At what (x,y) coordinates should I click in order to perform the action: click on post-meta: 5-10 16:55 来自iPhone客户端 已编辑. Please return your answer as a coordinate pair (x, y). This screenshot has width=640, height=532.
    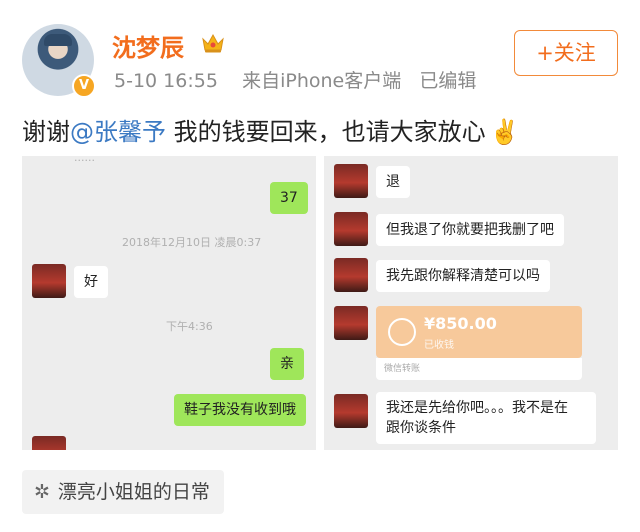
    Looking at the image, I should click on (295, 79).